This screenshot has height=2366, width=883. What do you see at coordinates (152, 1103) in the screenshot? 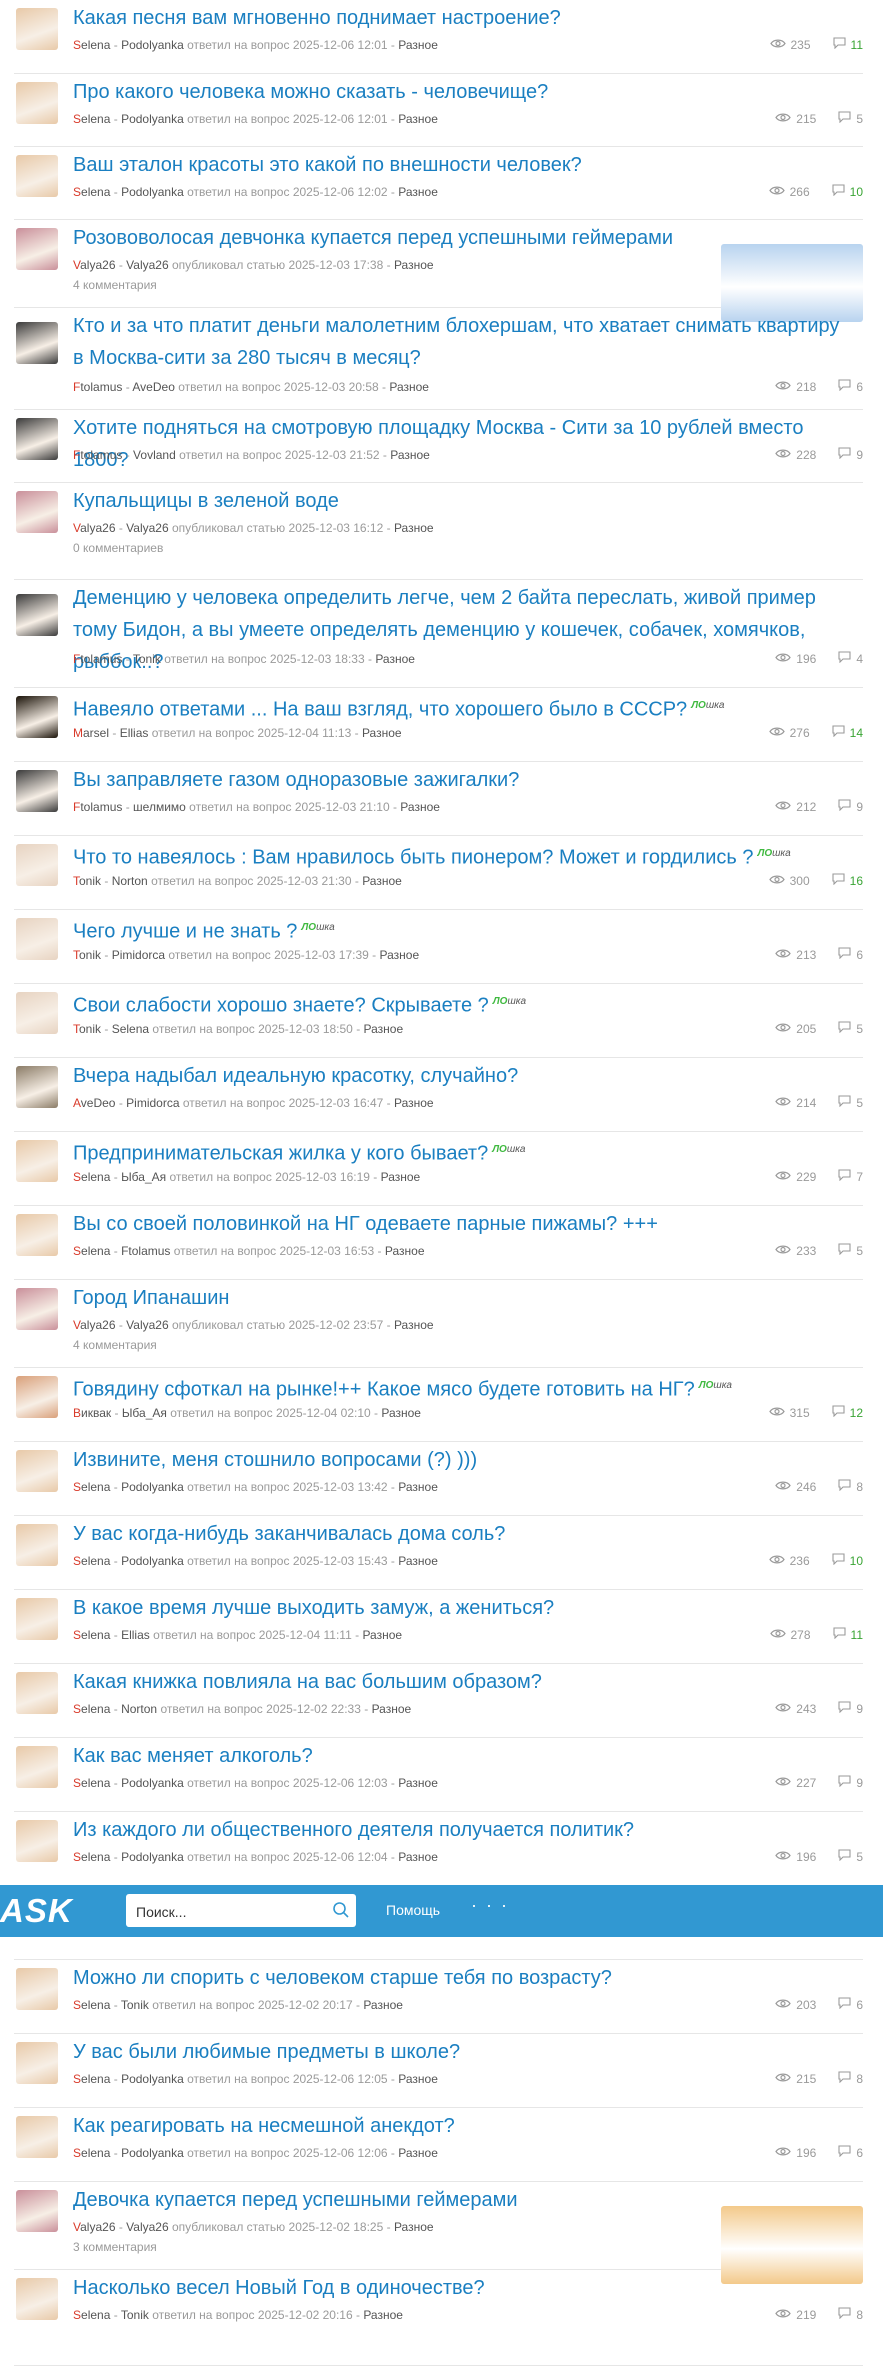
I see `responder-link: Pimidorca` at bounding box center [152, 1103].